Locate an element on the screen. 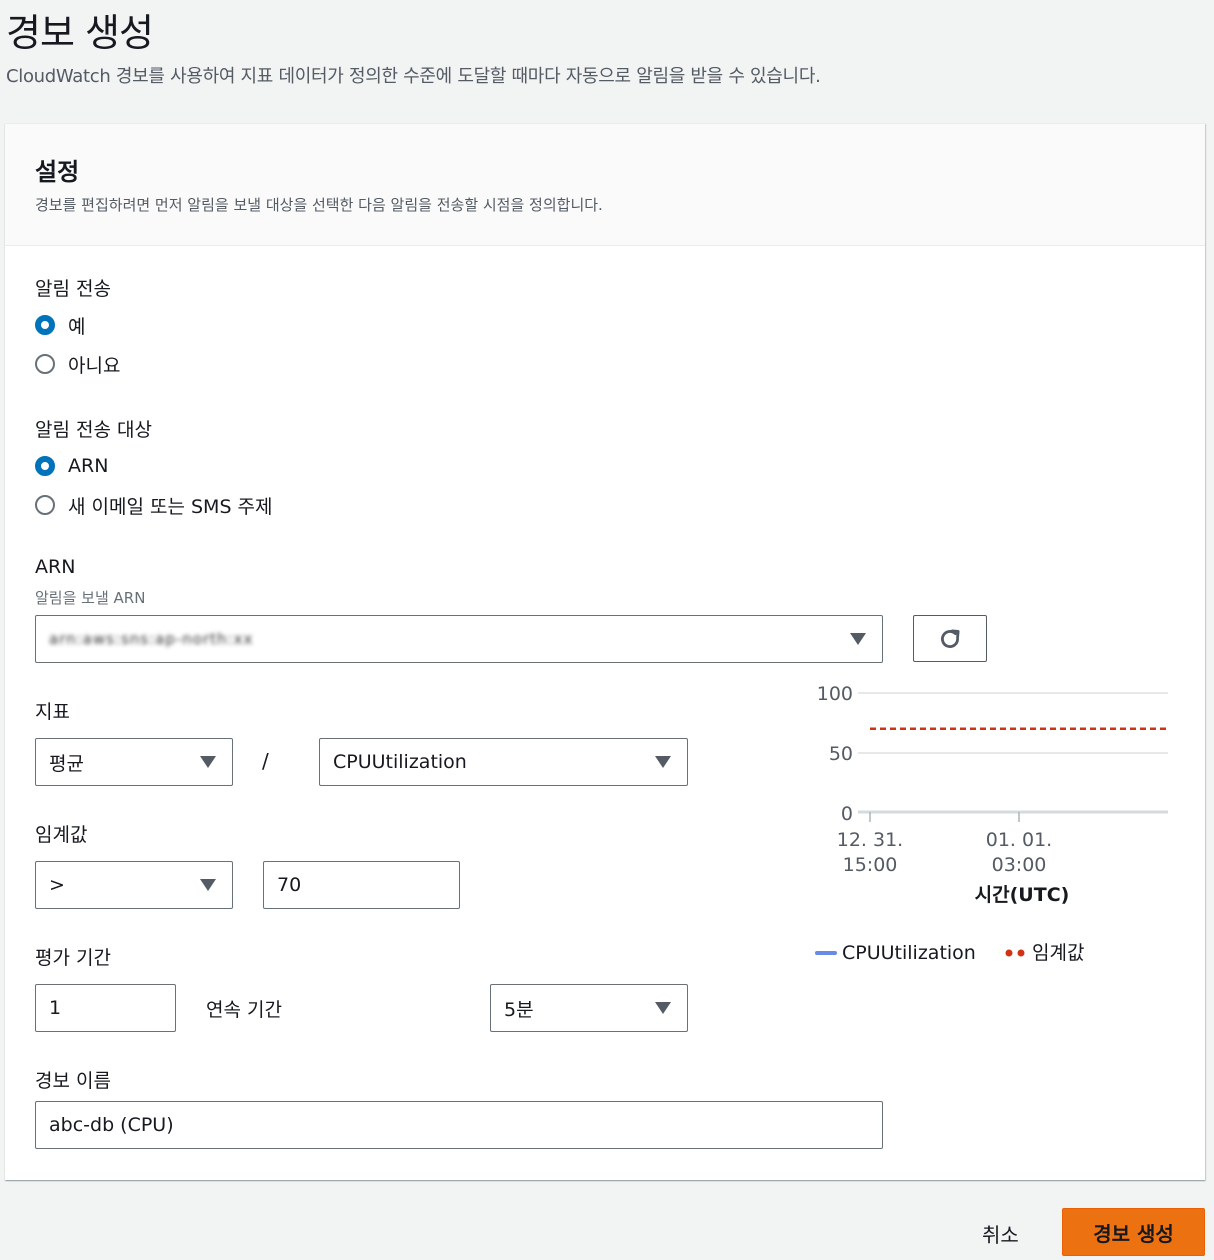  threshold-operator-select: > is located at coordinates (134, 885).